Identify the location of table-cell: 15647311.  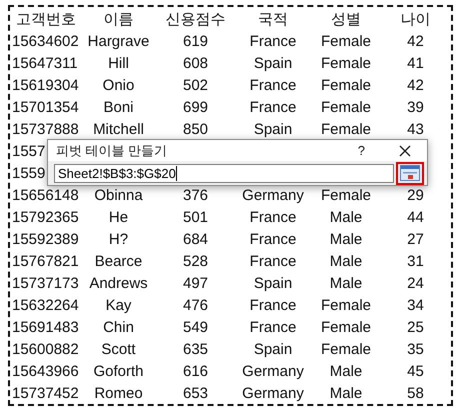
(45, 63).